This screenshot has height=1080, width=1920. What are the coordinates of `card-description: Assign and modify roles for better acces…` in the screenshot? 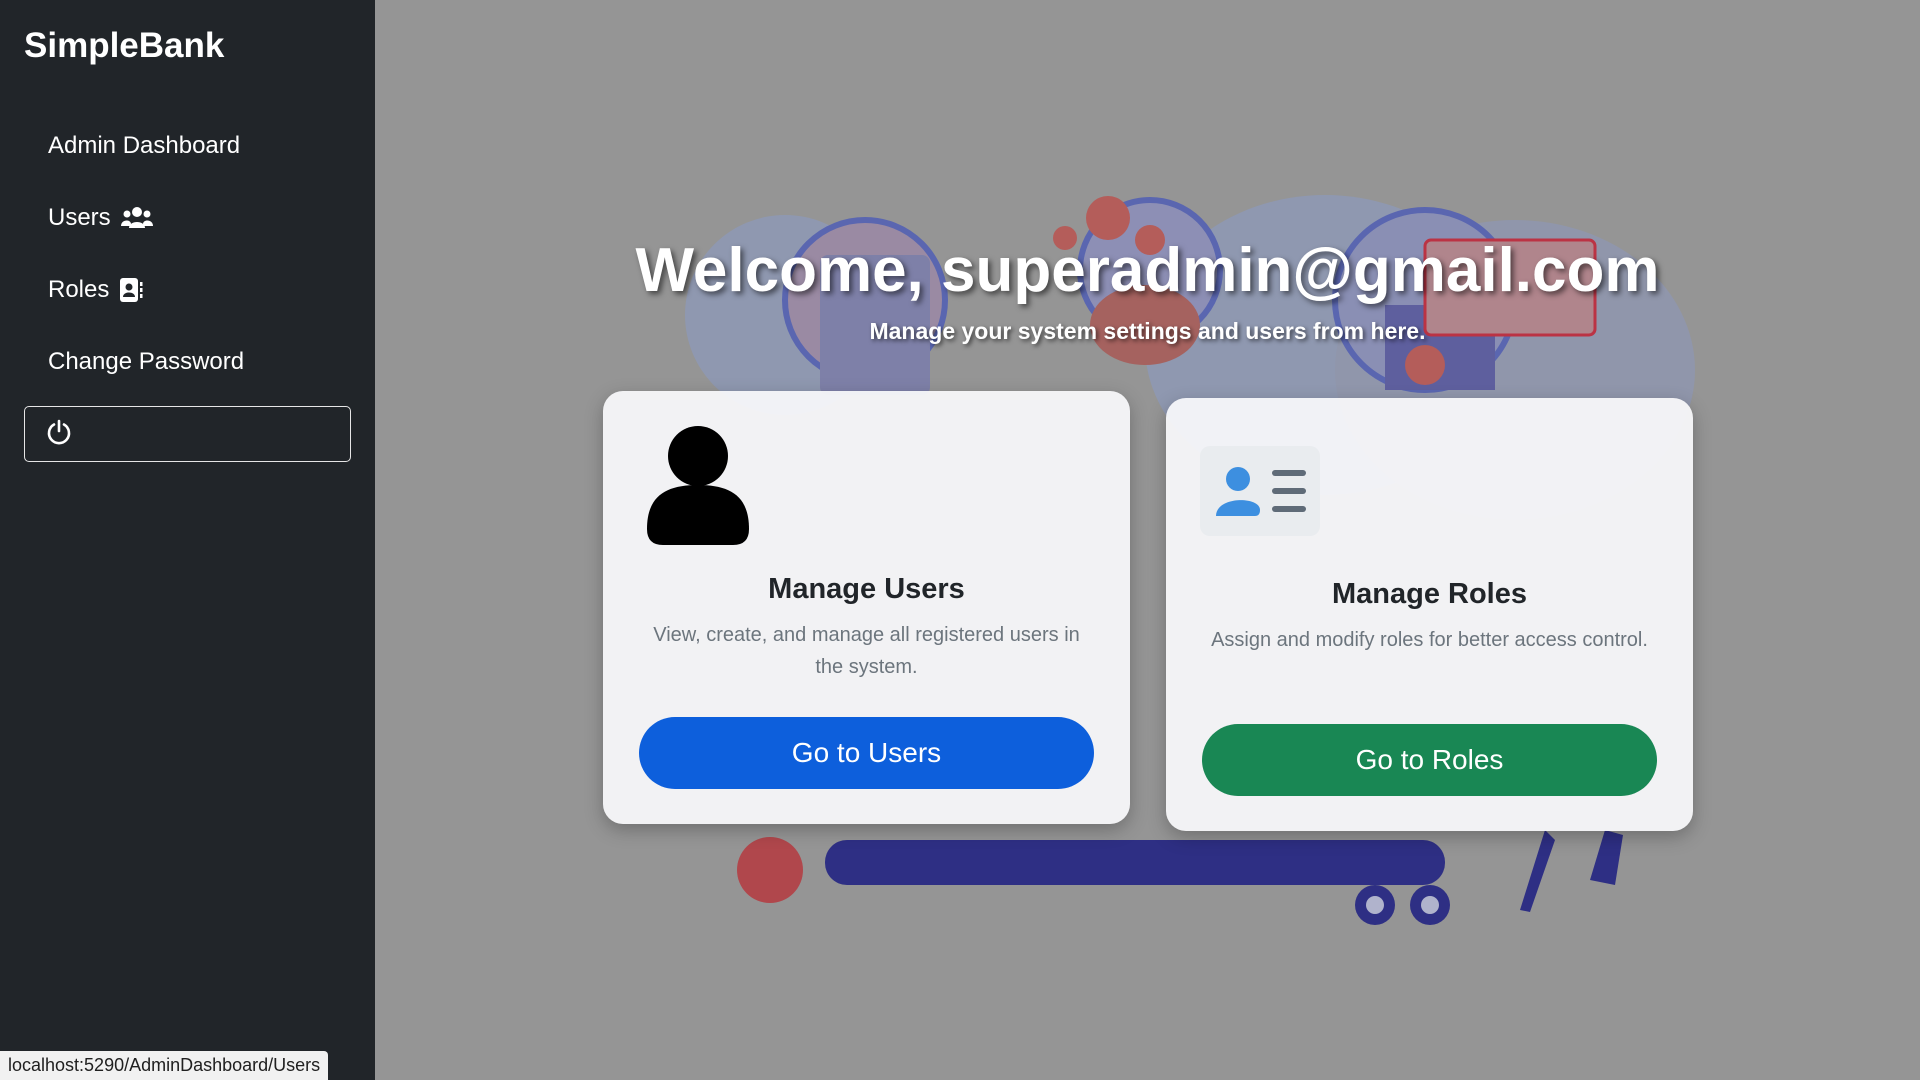 It's located at (1429, 640).